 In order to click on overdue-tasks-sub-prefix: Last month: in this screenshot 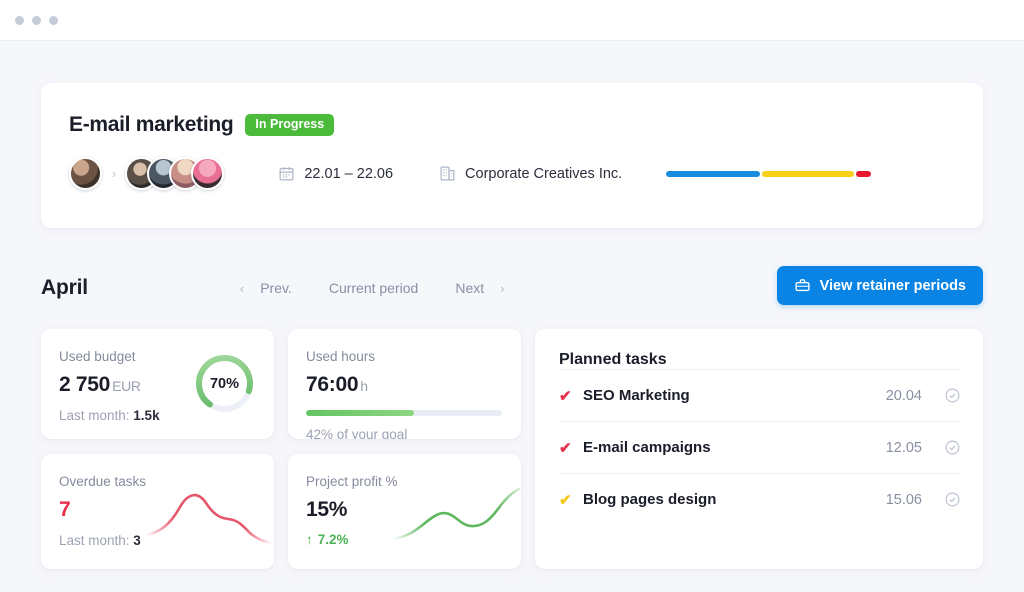, I will do `click(96, 540)`.